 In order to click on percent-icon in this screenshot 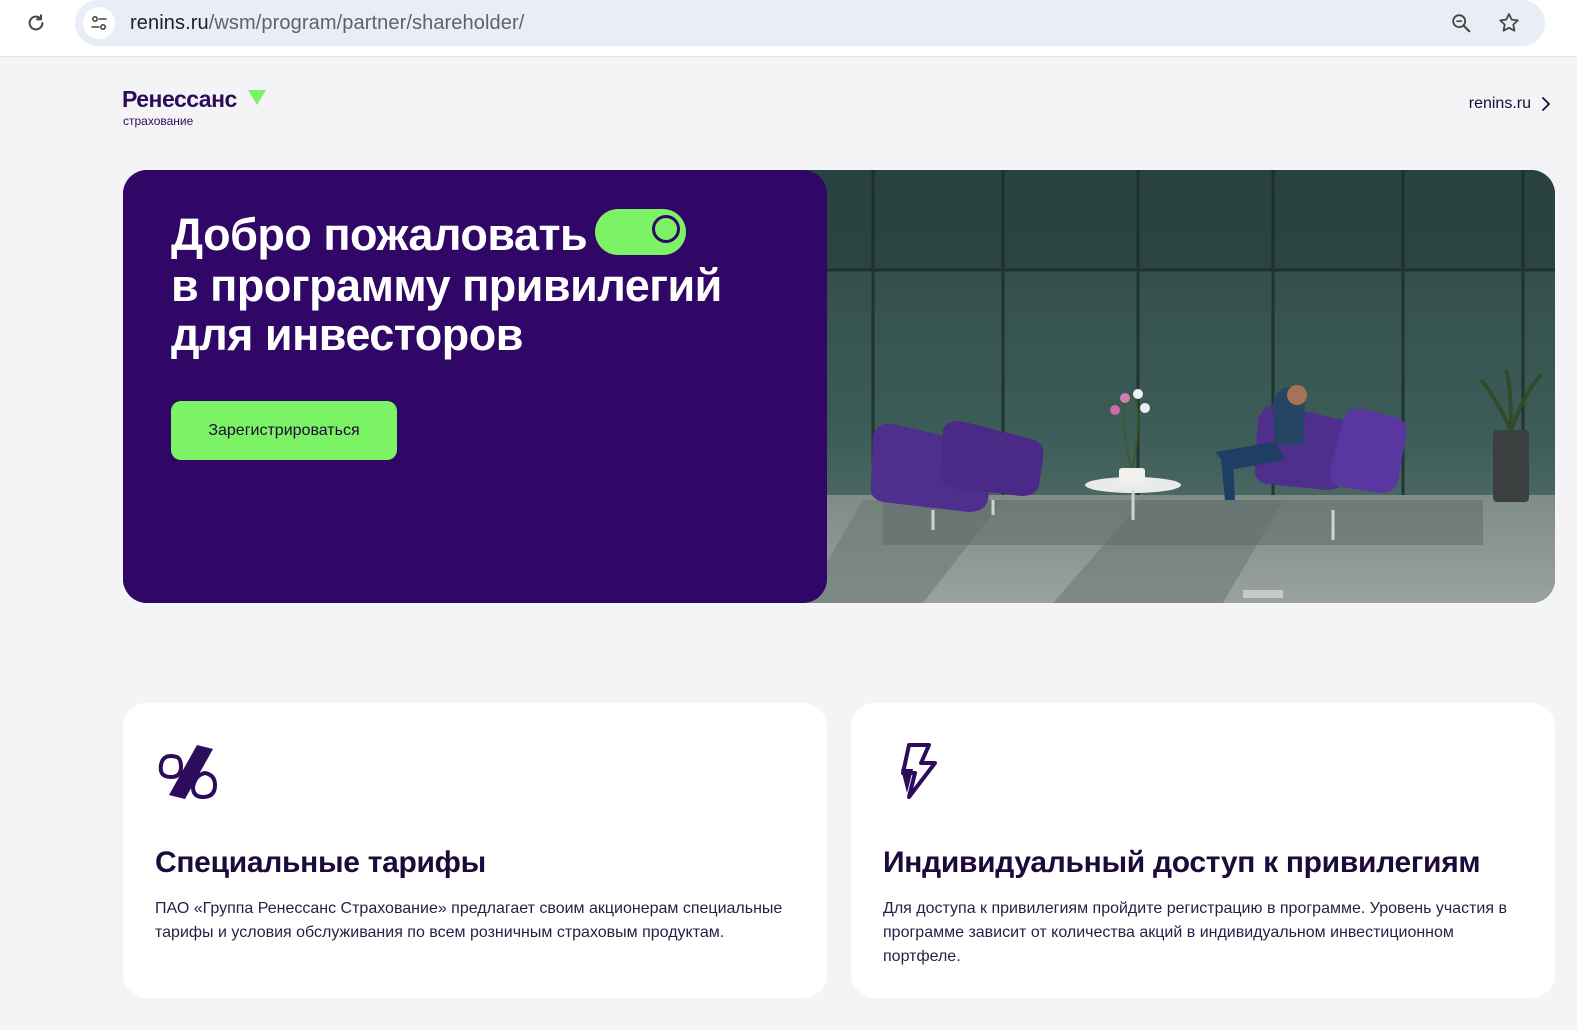, I will do `click(188, 772)`.